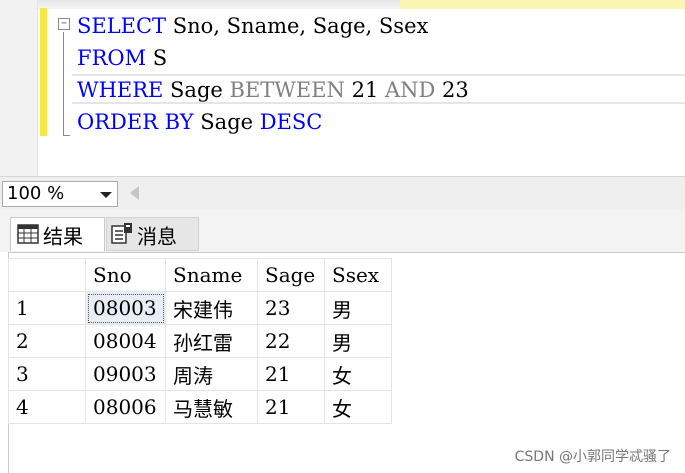 The height and width of the screenshot is (473, 685). I want to click on row-number: 3, so click(47, 374).